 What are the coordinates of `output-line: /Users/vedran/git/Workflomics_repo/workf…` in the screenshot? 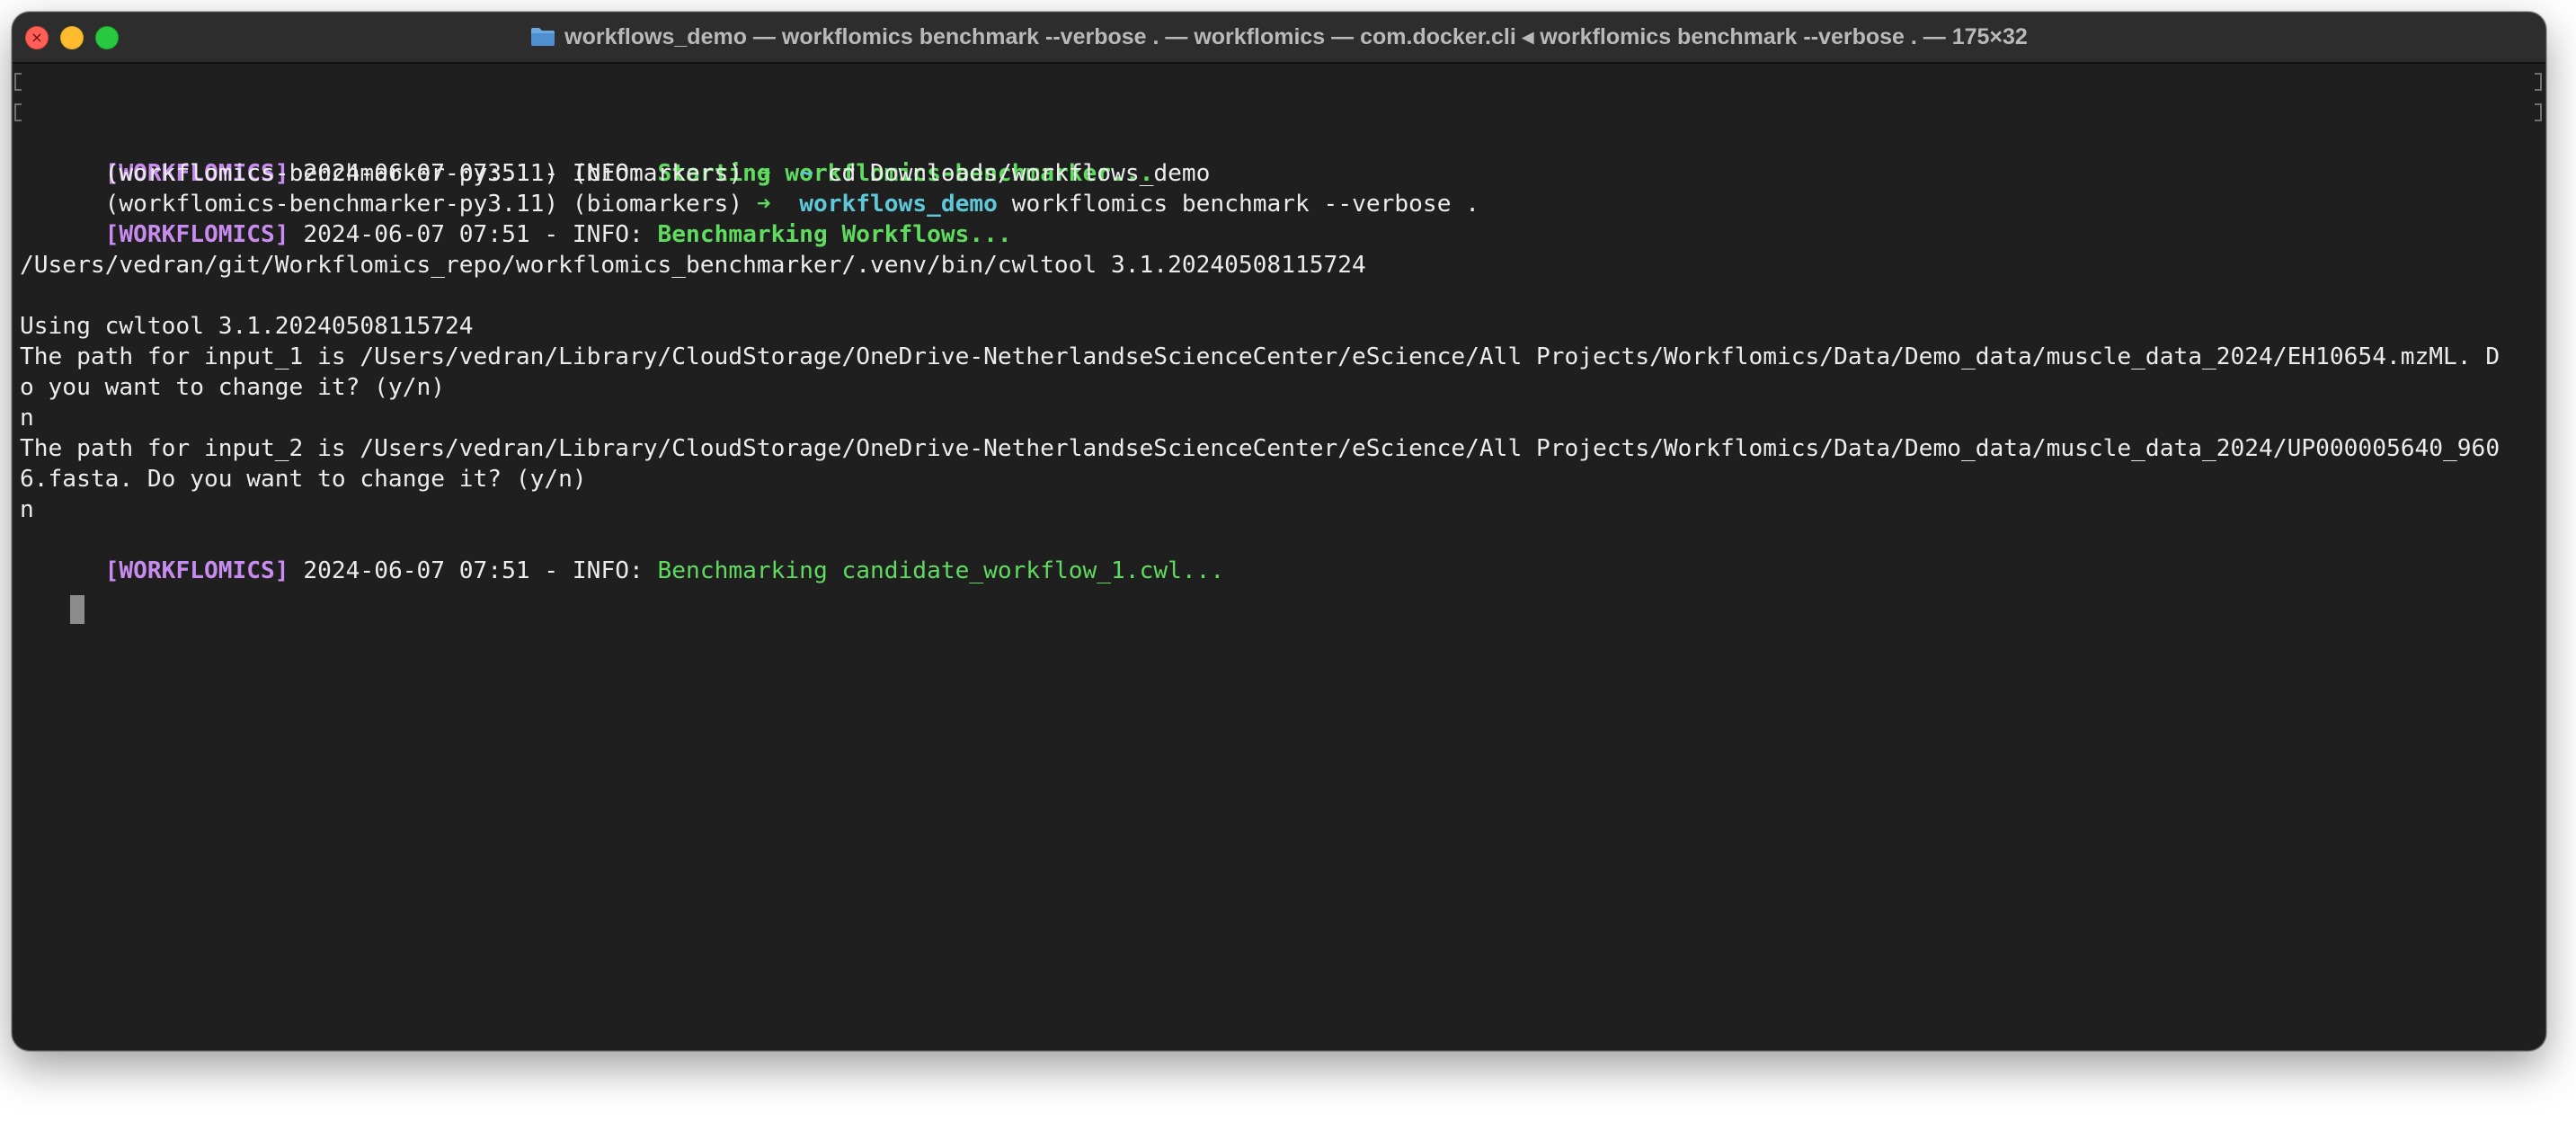 It's located at (693, 265).